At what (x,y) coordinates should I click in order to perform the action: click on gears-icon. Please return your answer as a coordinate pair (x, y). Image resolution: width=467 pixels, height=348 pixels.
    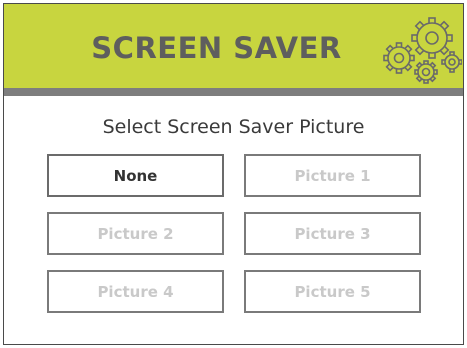
    Looking at the image, I should click on (422, 50).